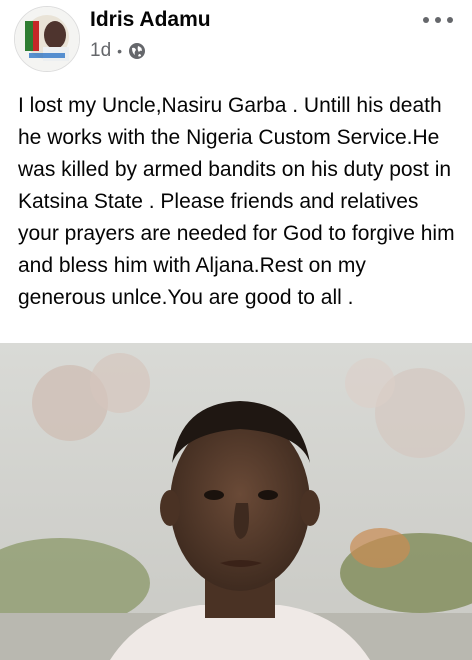 This screenshot has height=660, width=472. I want to click on avatar, so click(47, 39).